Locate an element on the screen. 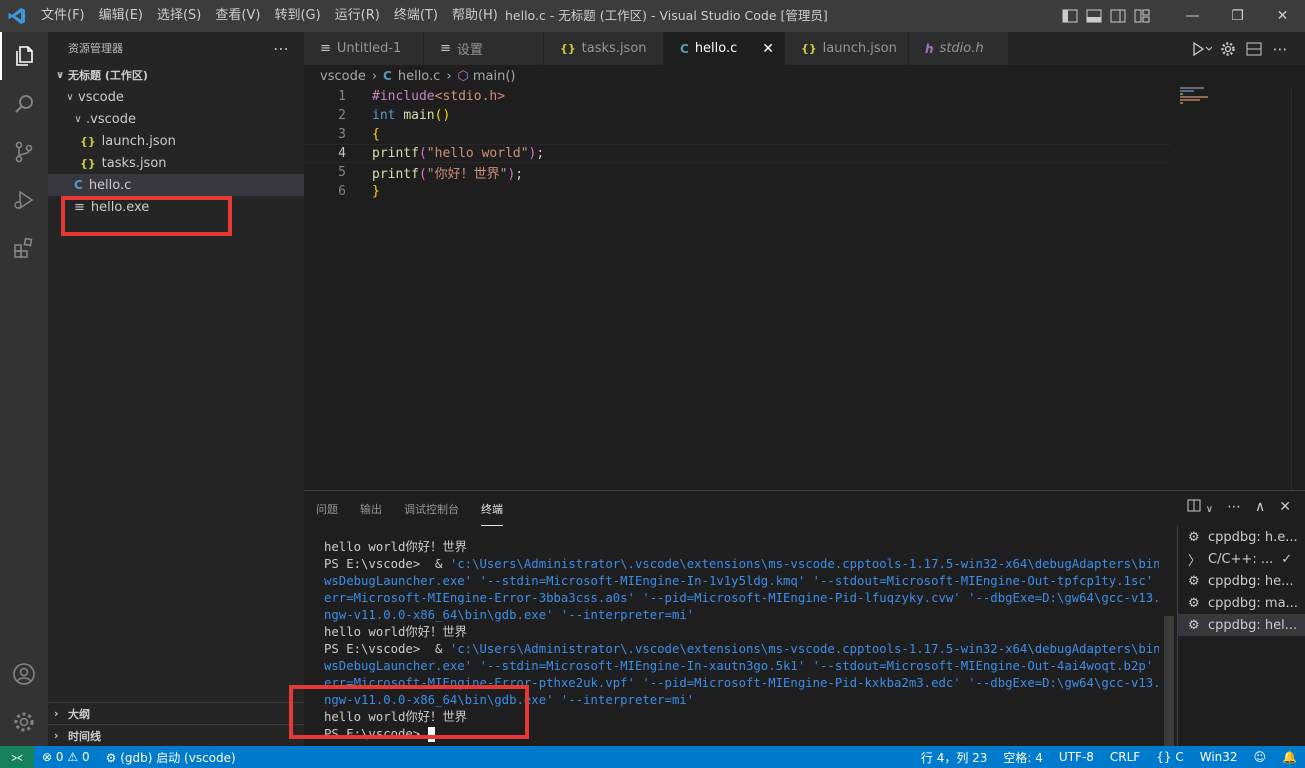 Image resolution: width=1305 pixels, height=768 pixels. line-number: 4 is located at coordinates (342, 153).